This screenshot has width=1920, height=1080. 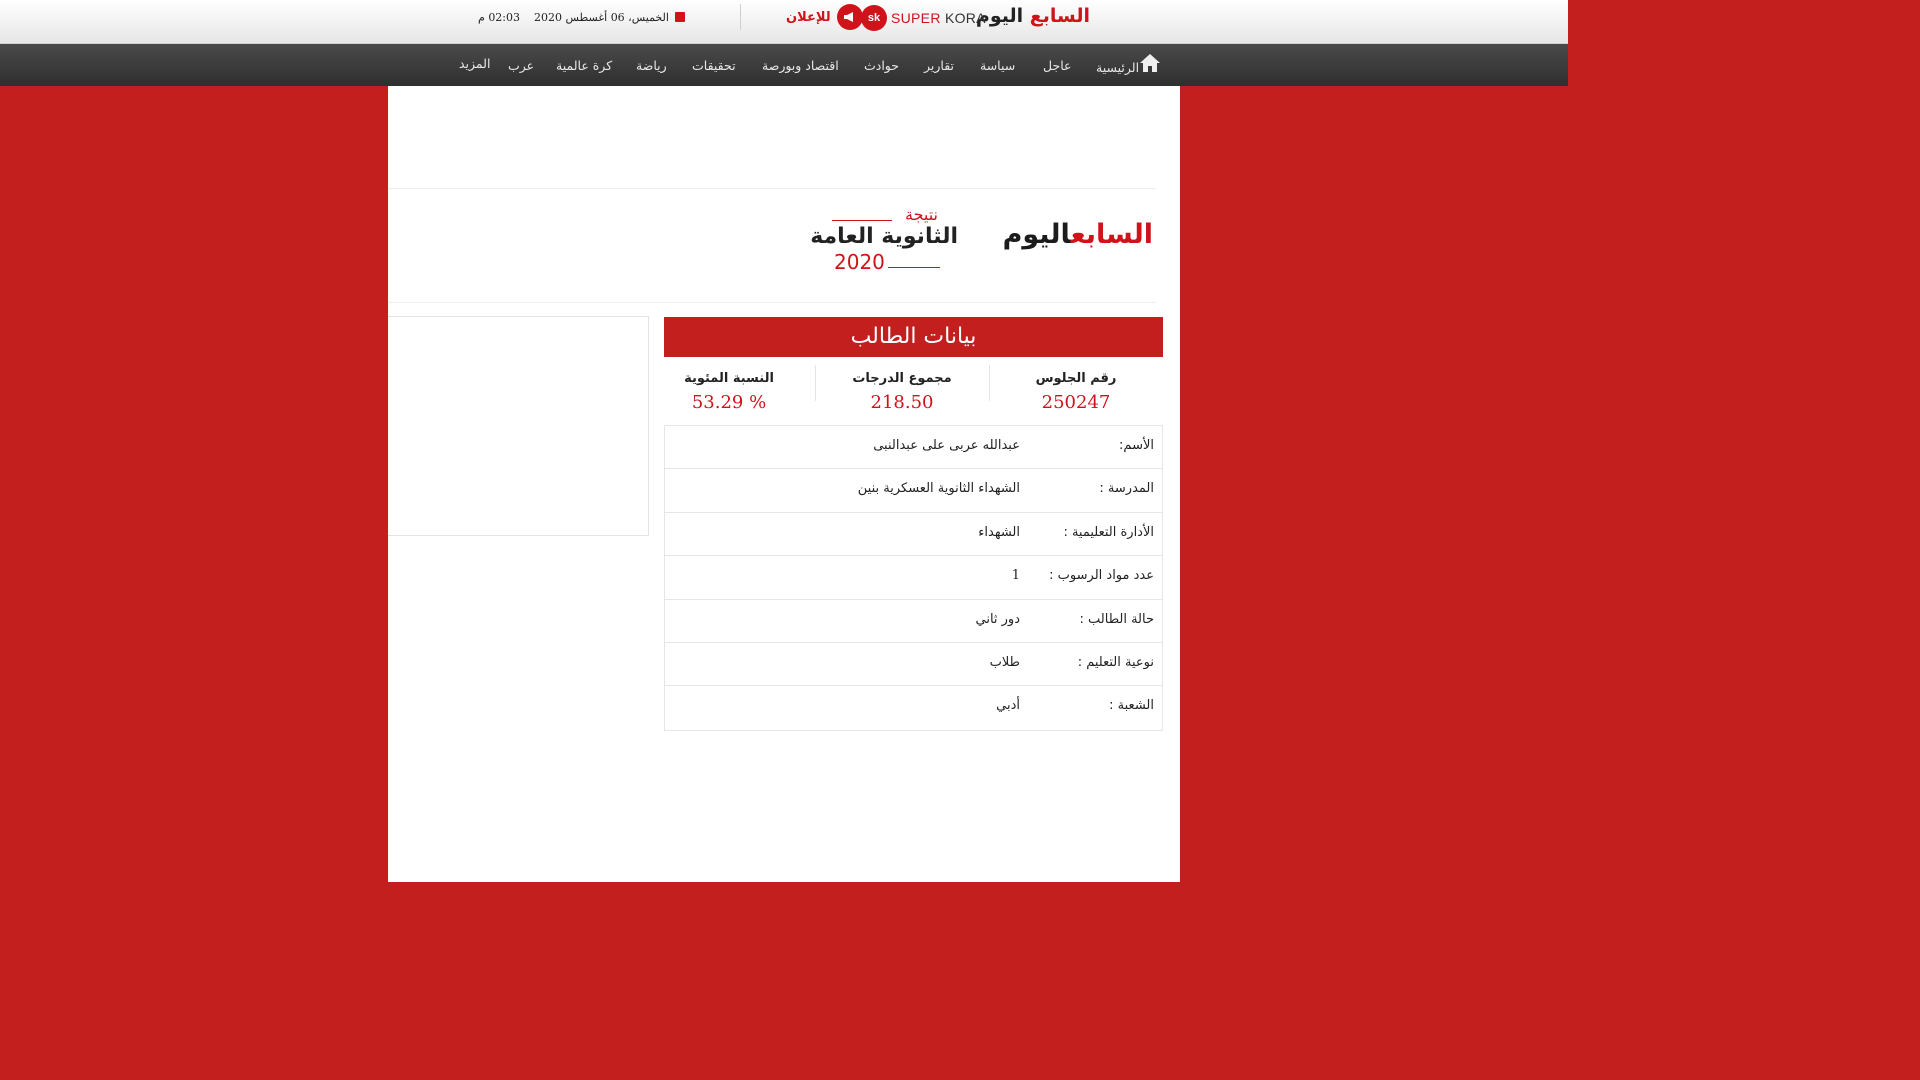 I want to click on calendar-icon, so click(x=680, y=17).